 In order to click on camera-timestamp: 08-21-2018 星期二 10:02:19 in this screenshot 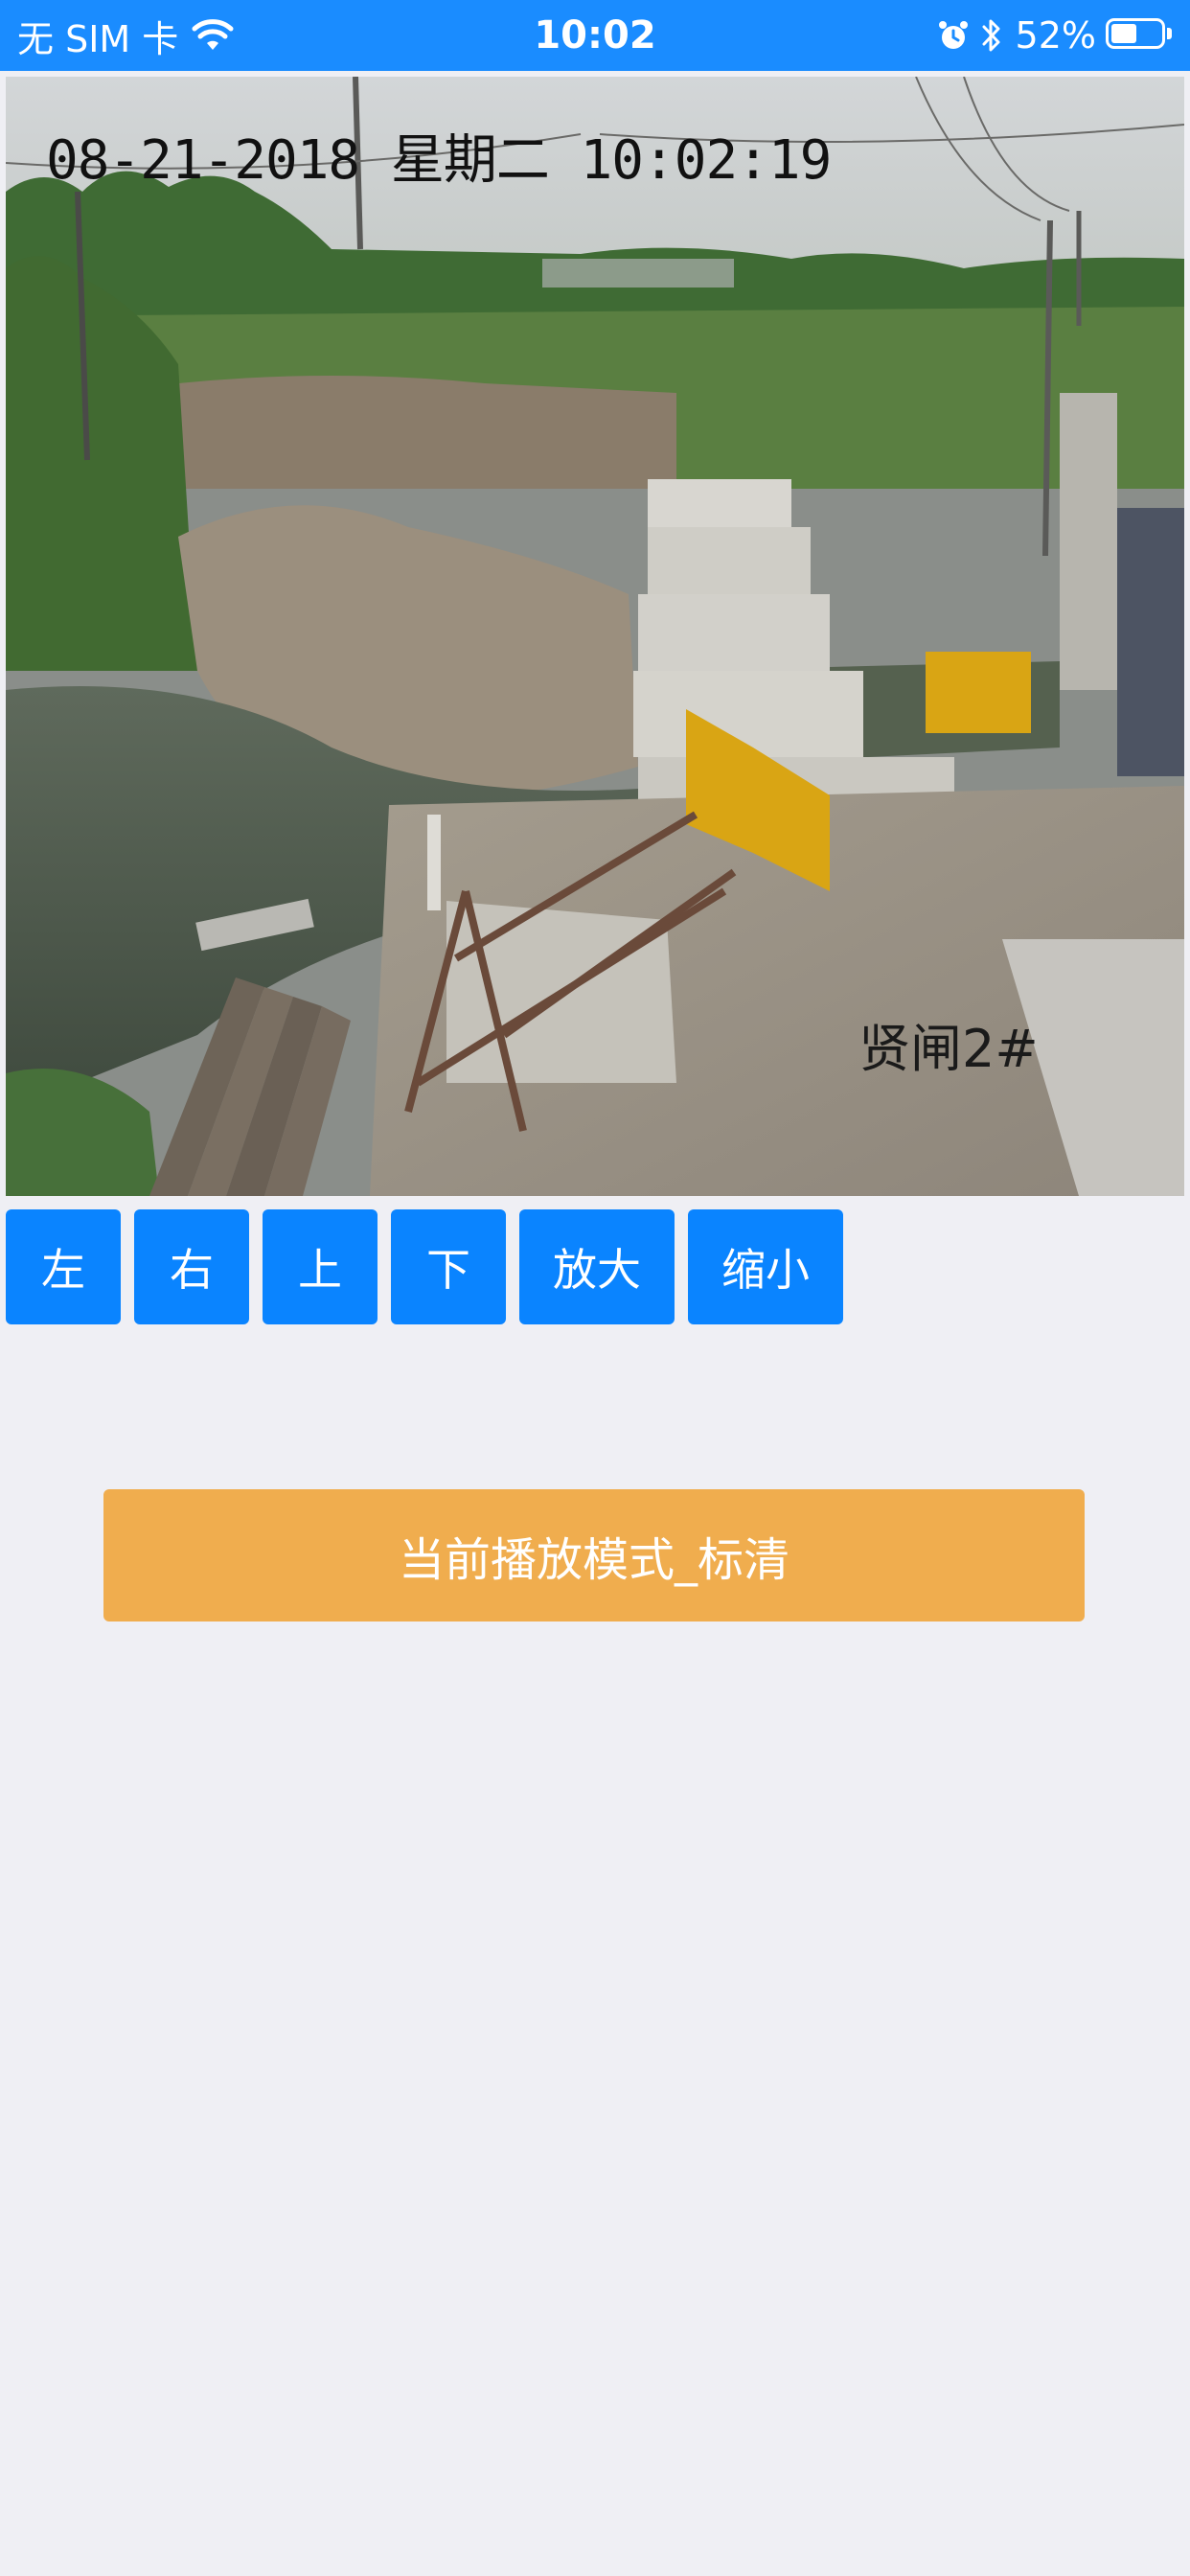, I will do `click(439, 160)`.